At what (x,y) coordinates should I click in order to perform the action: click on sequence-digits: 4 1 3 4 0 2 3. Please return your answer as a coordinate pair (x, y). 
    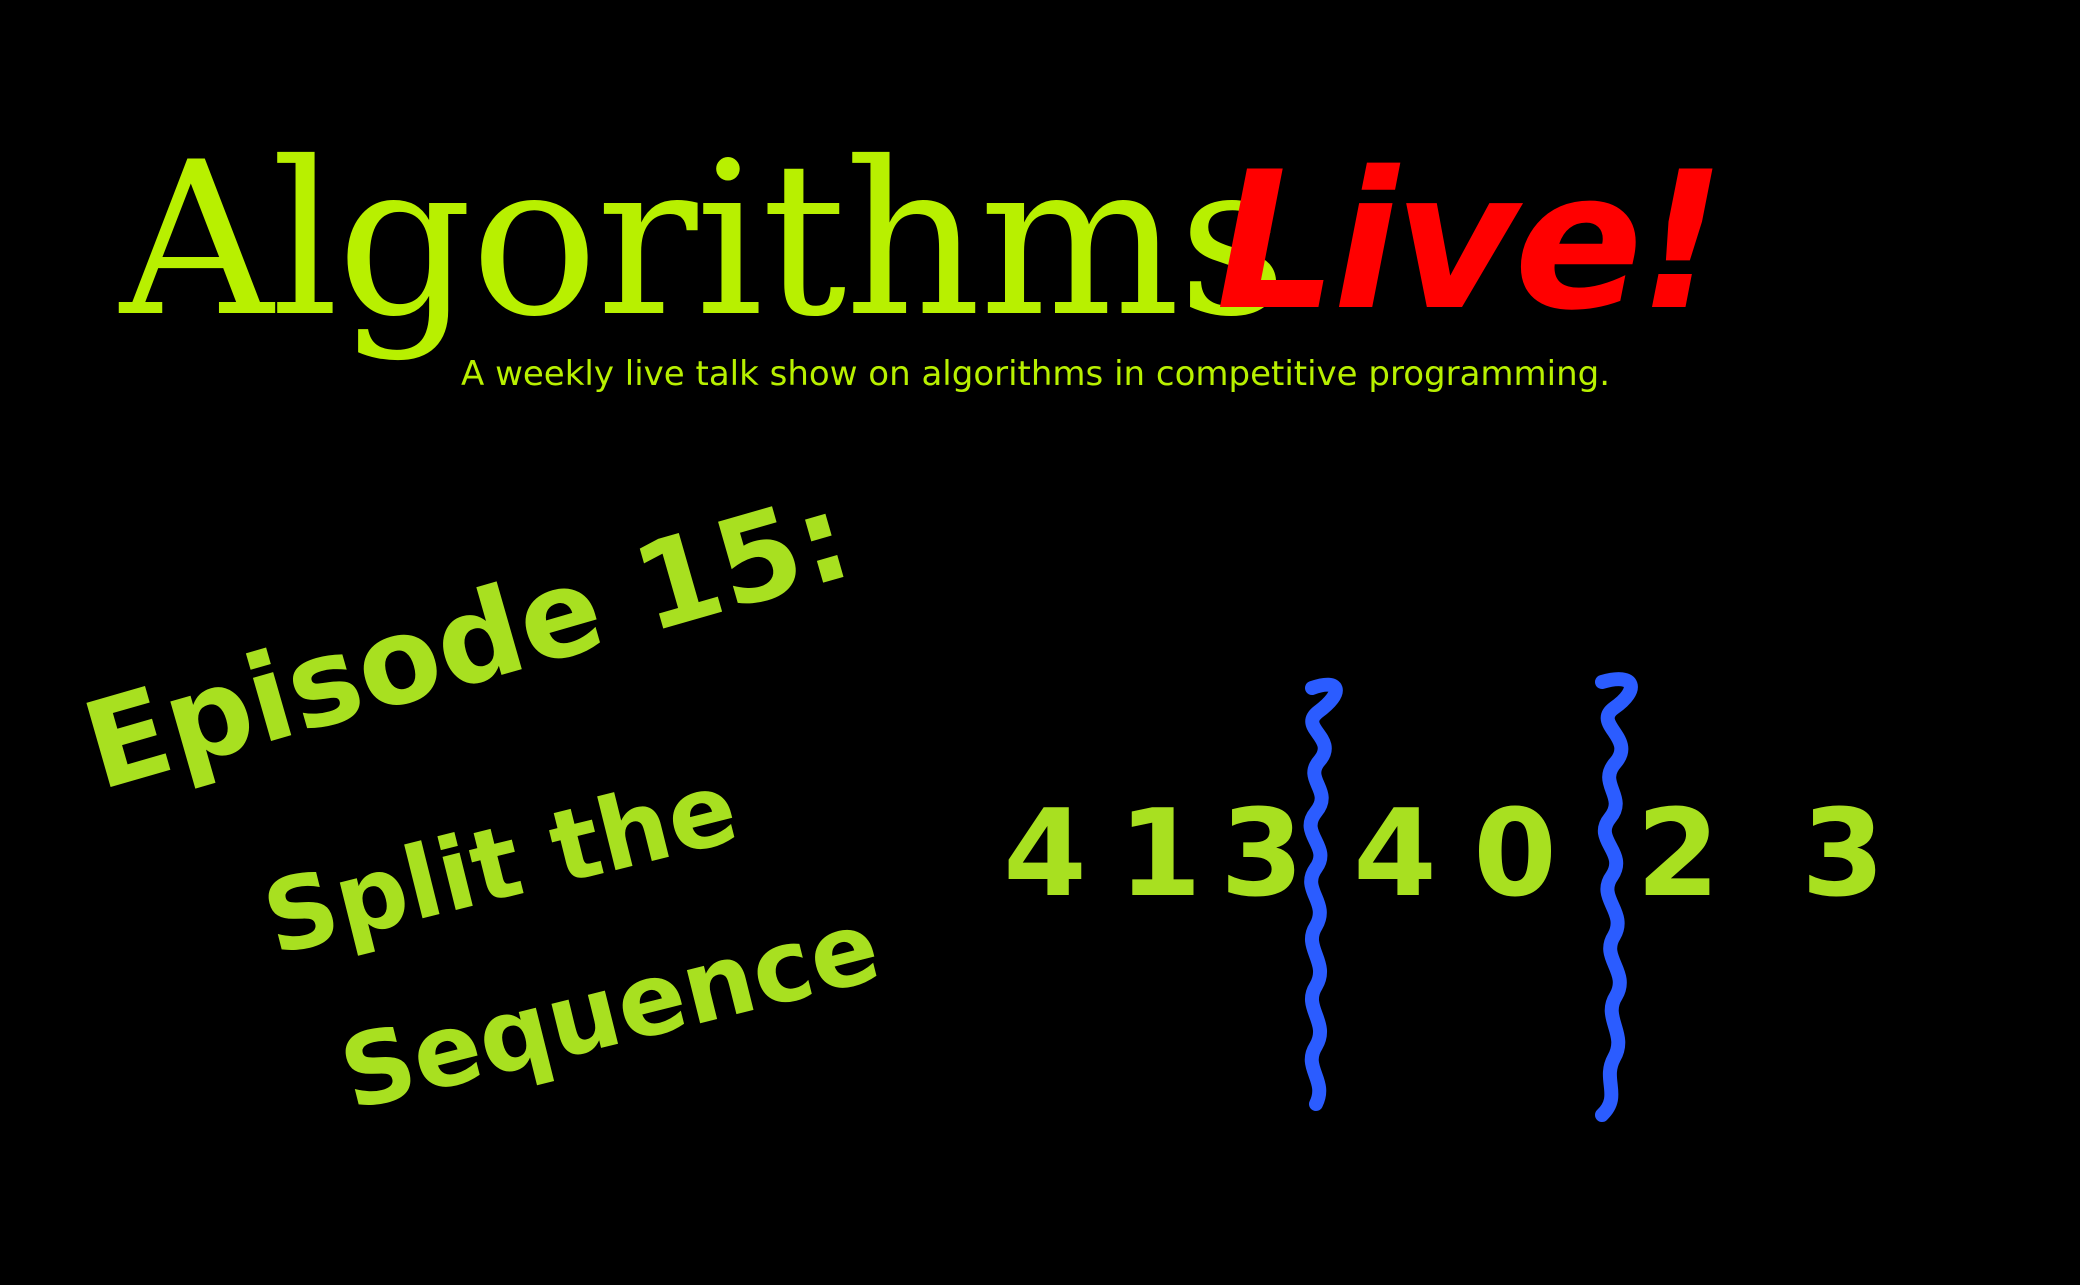
    Looking at the image, I should click on (1444, 854).